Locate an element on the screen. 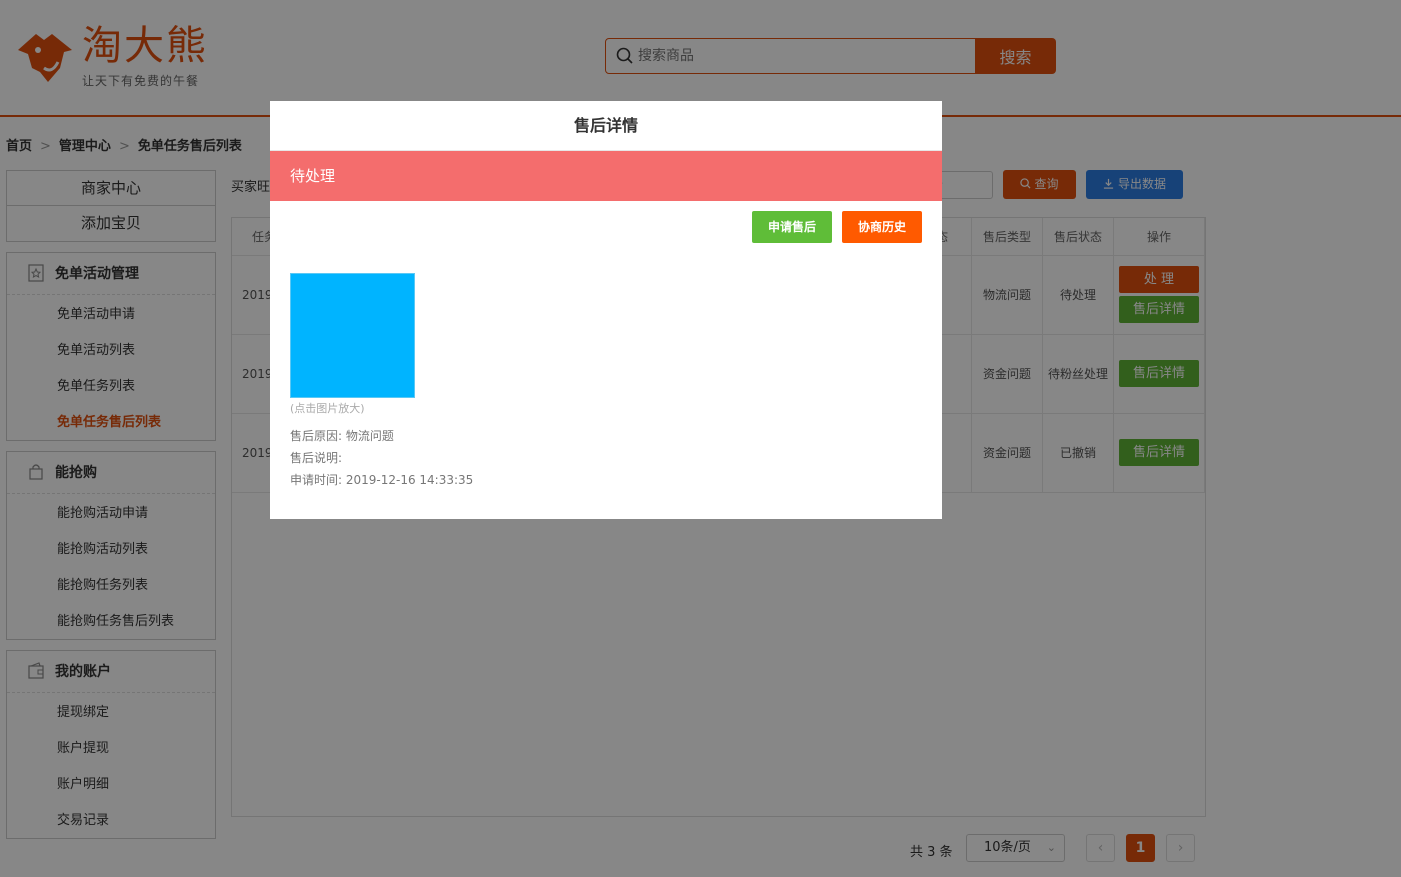 The image size is (1401, 877). modal-title: 售后详情 is located at coordinates (606, 126).